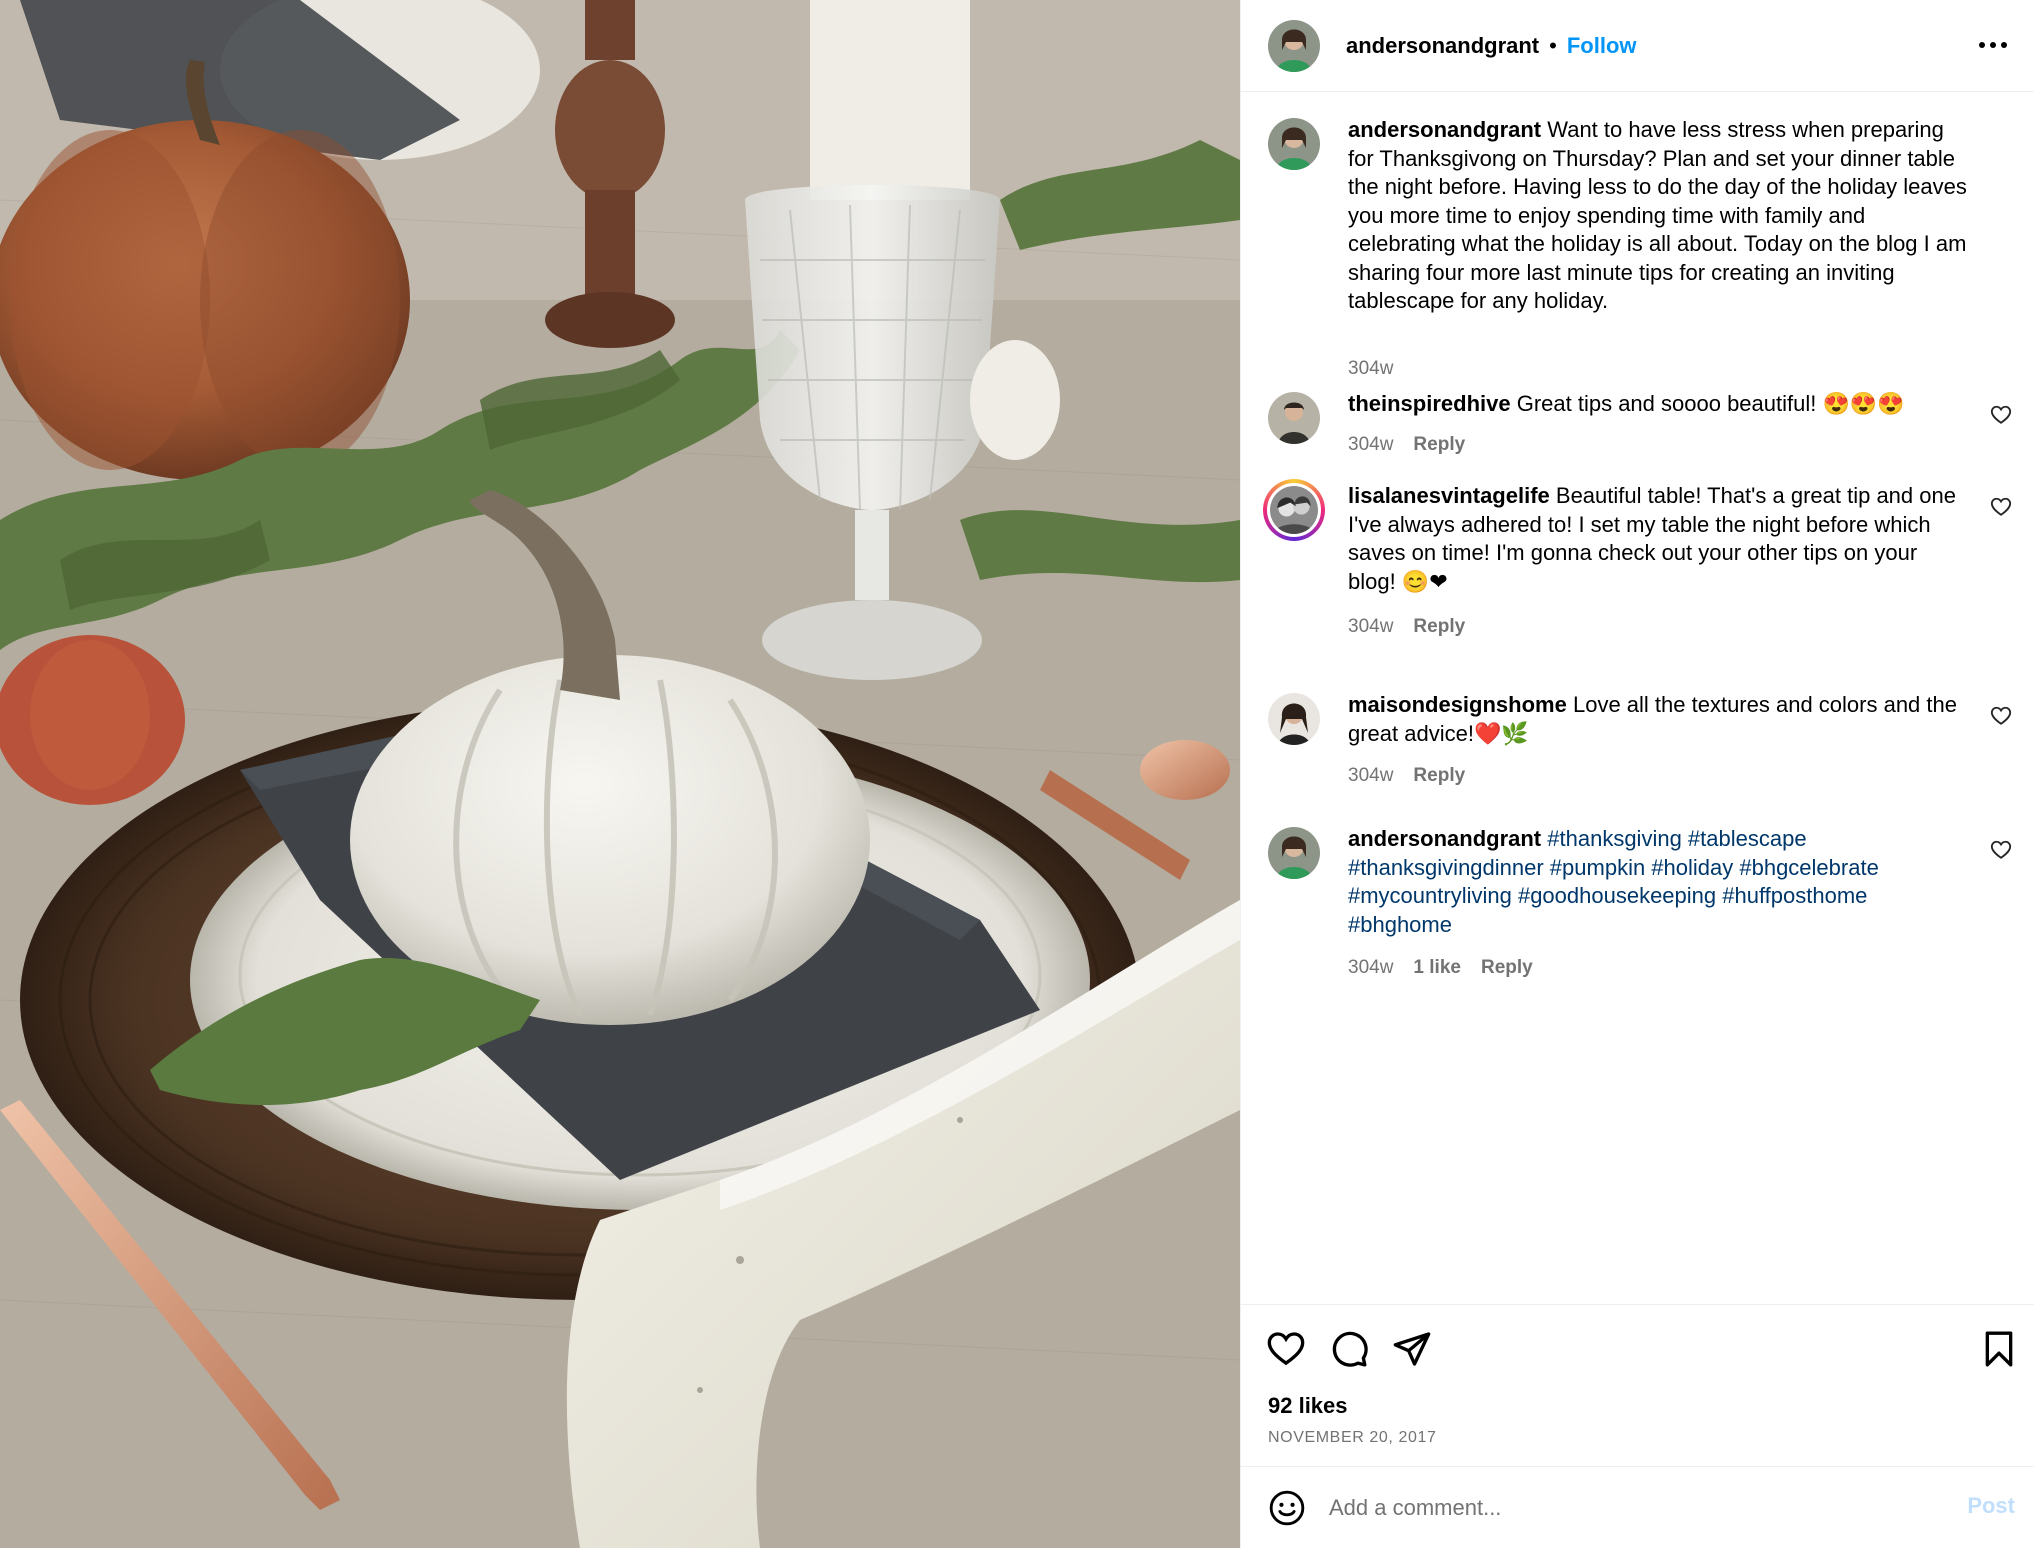  What do you see at coordinates (1993, 45) in the screenshot?
I see `more-options-icon` at bounding box center [1993, 45].